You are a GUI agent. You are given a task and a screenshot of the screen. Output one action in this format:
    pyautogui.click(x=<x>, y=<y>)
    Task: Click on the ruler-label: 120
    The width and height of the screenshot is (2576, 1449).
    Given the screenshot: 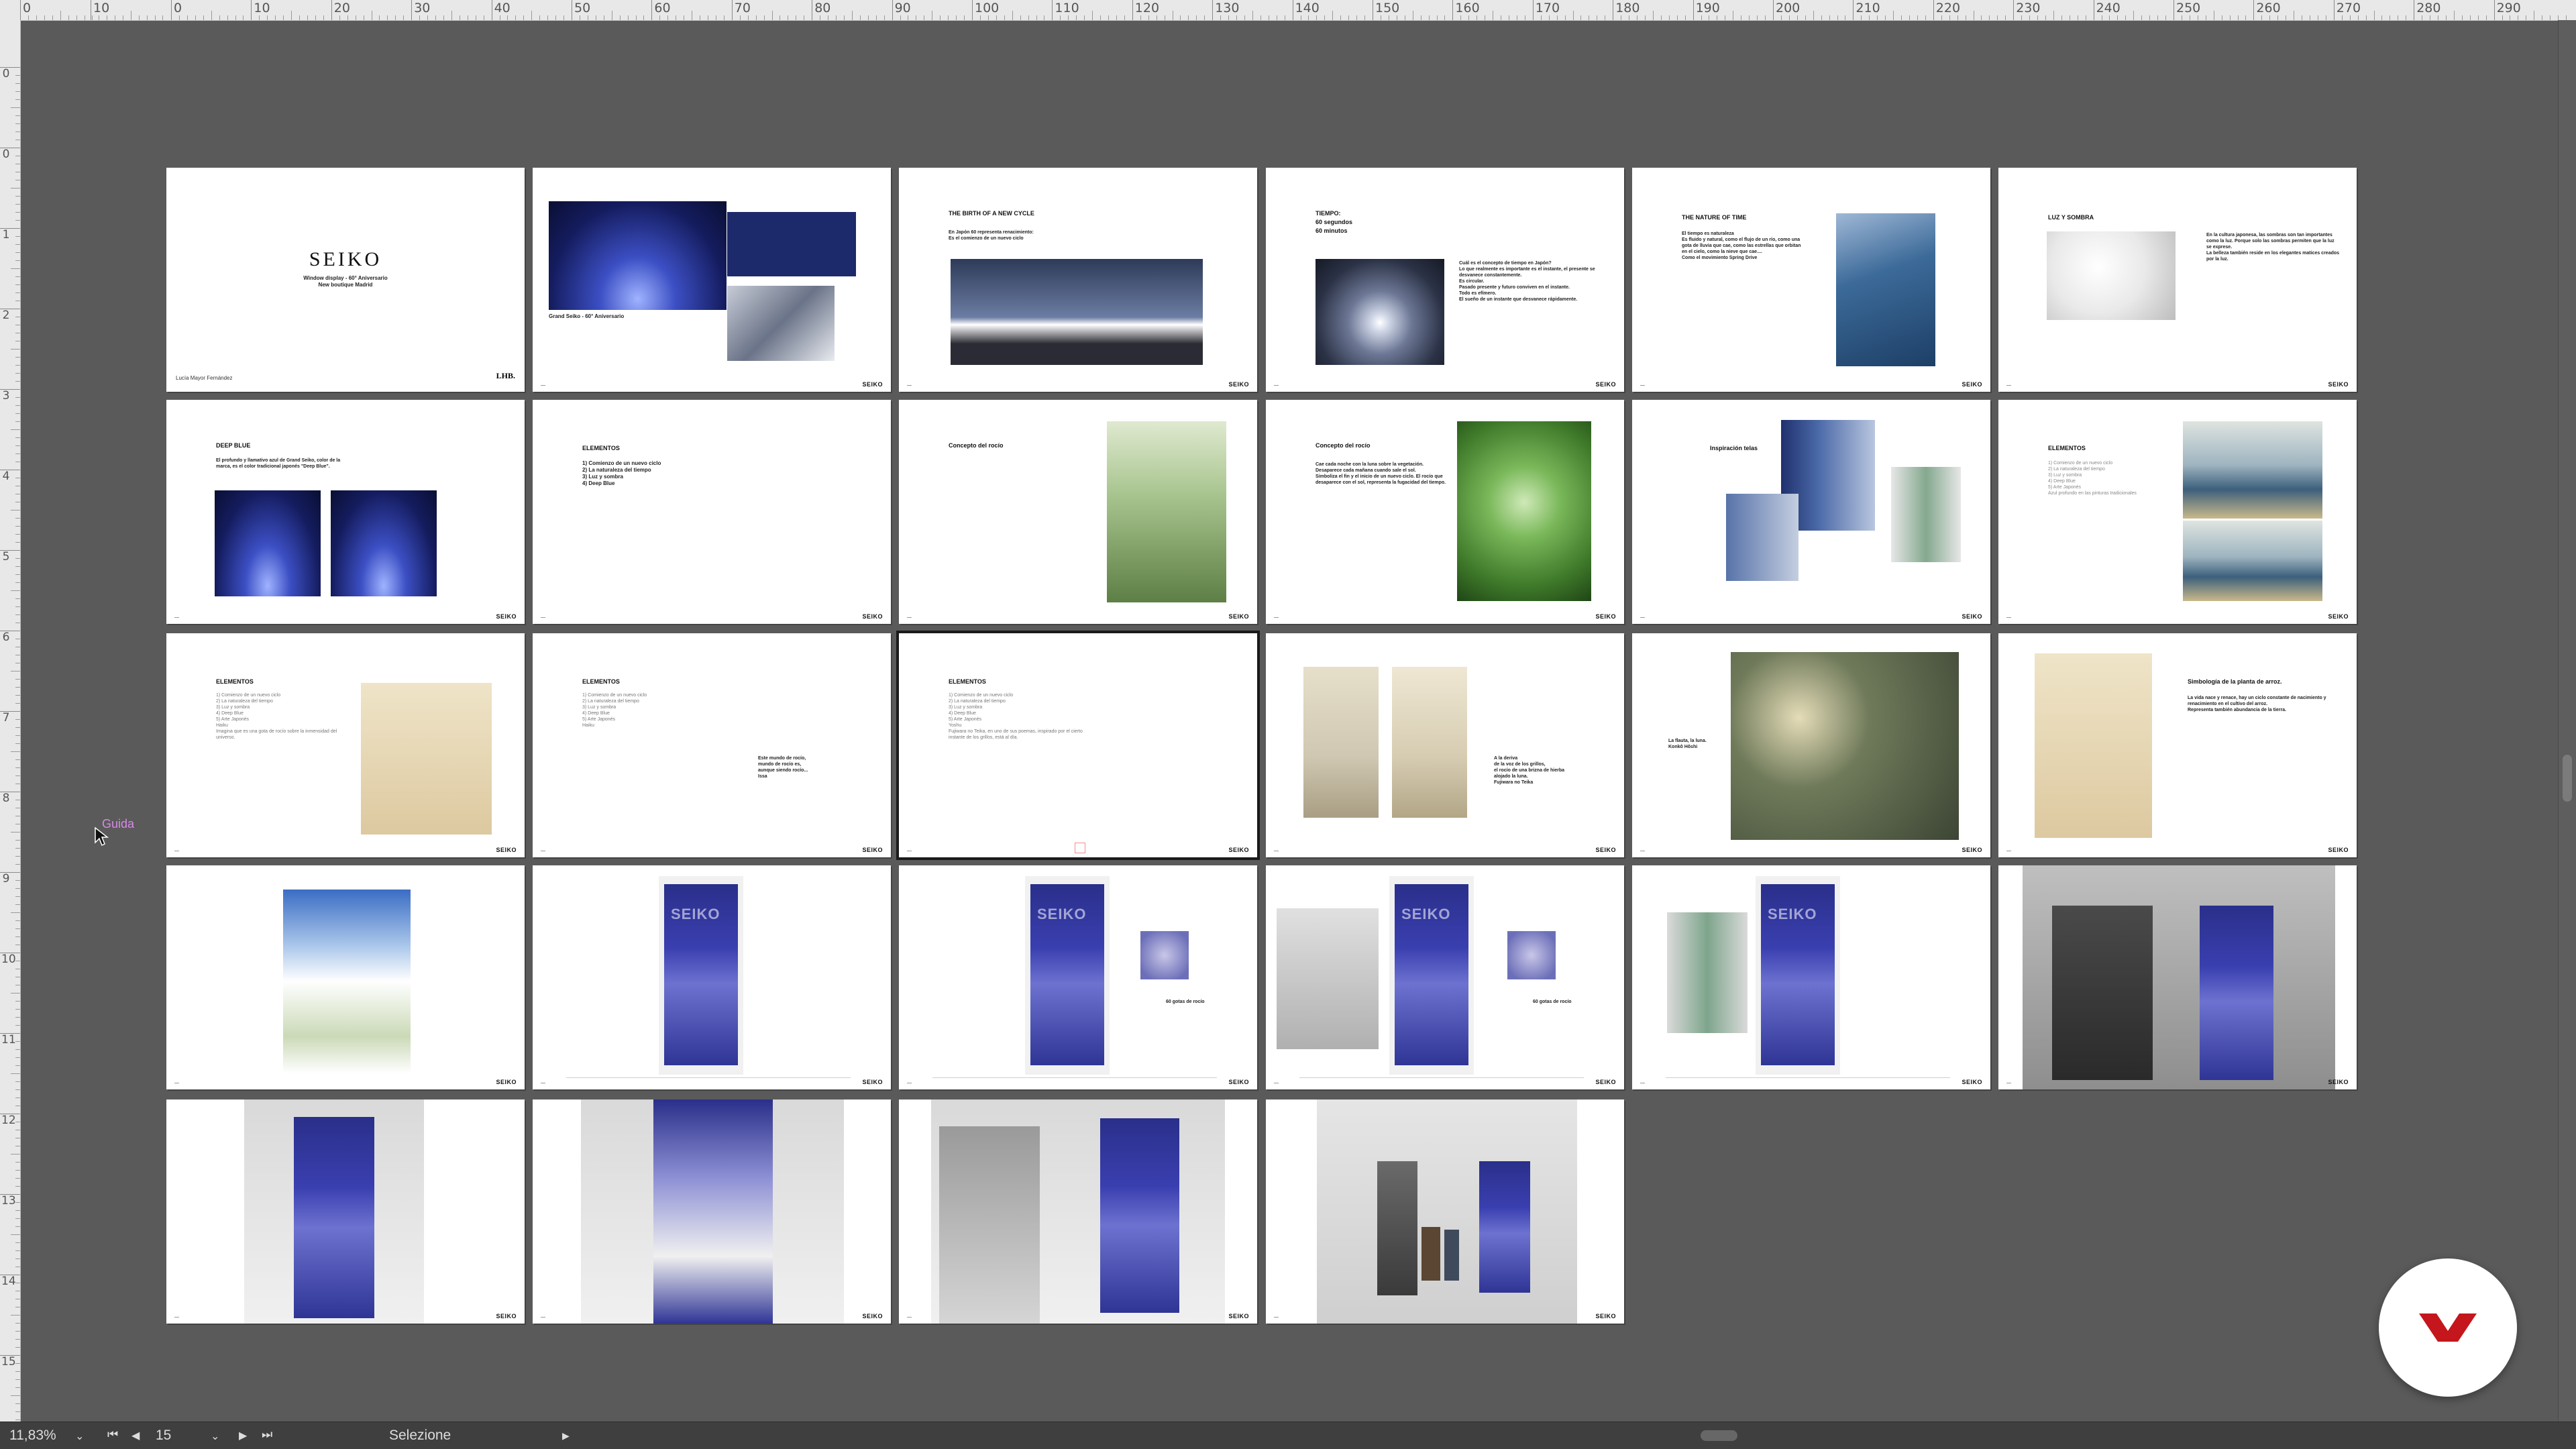 What is the action you would take?
    pyautogui.click(x=1147, y=8)
    